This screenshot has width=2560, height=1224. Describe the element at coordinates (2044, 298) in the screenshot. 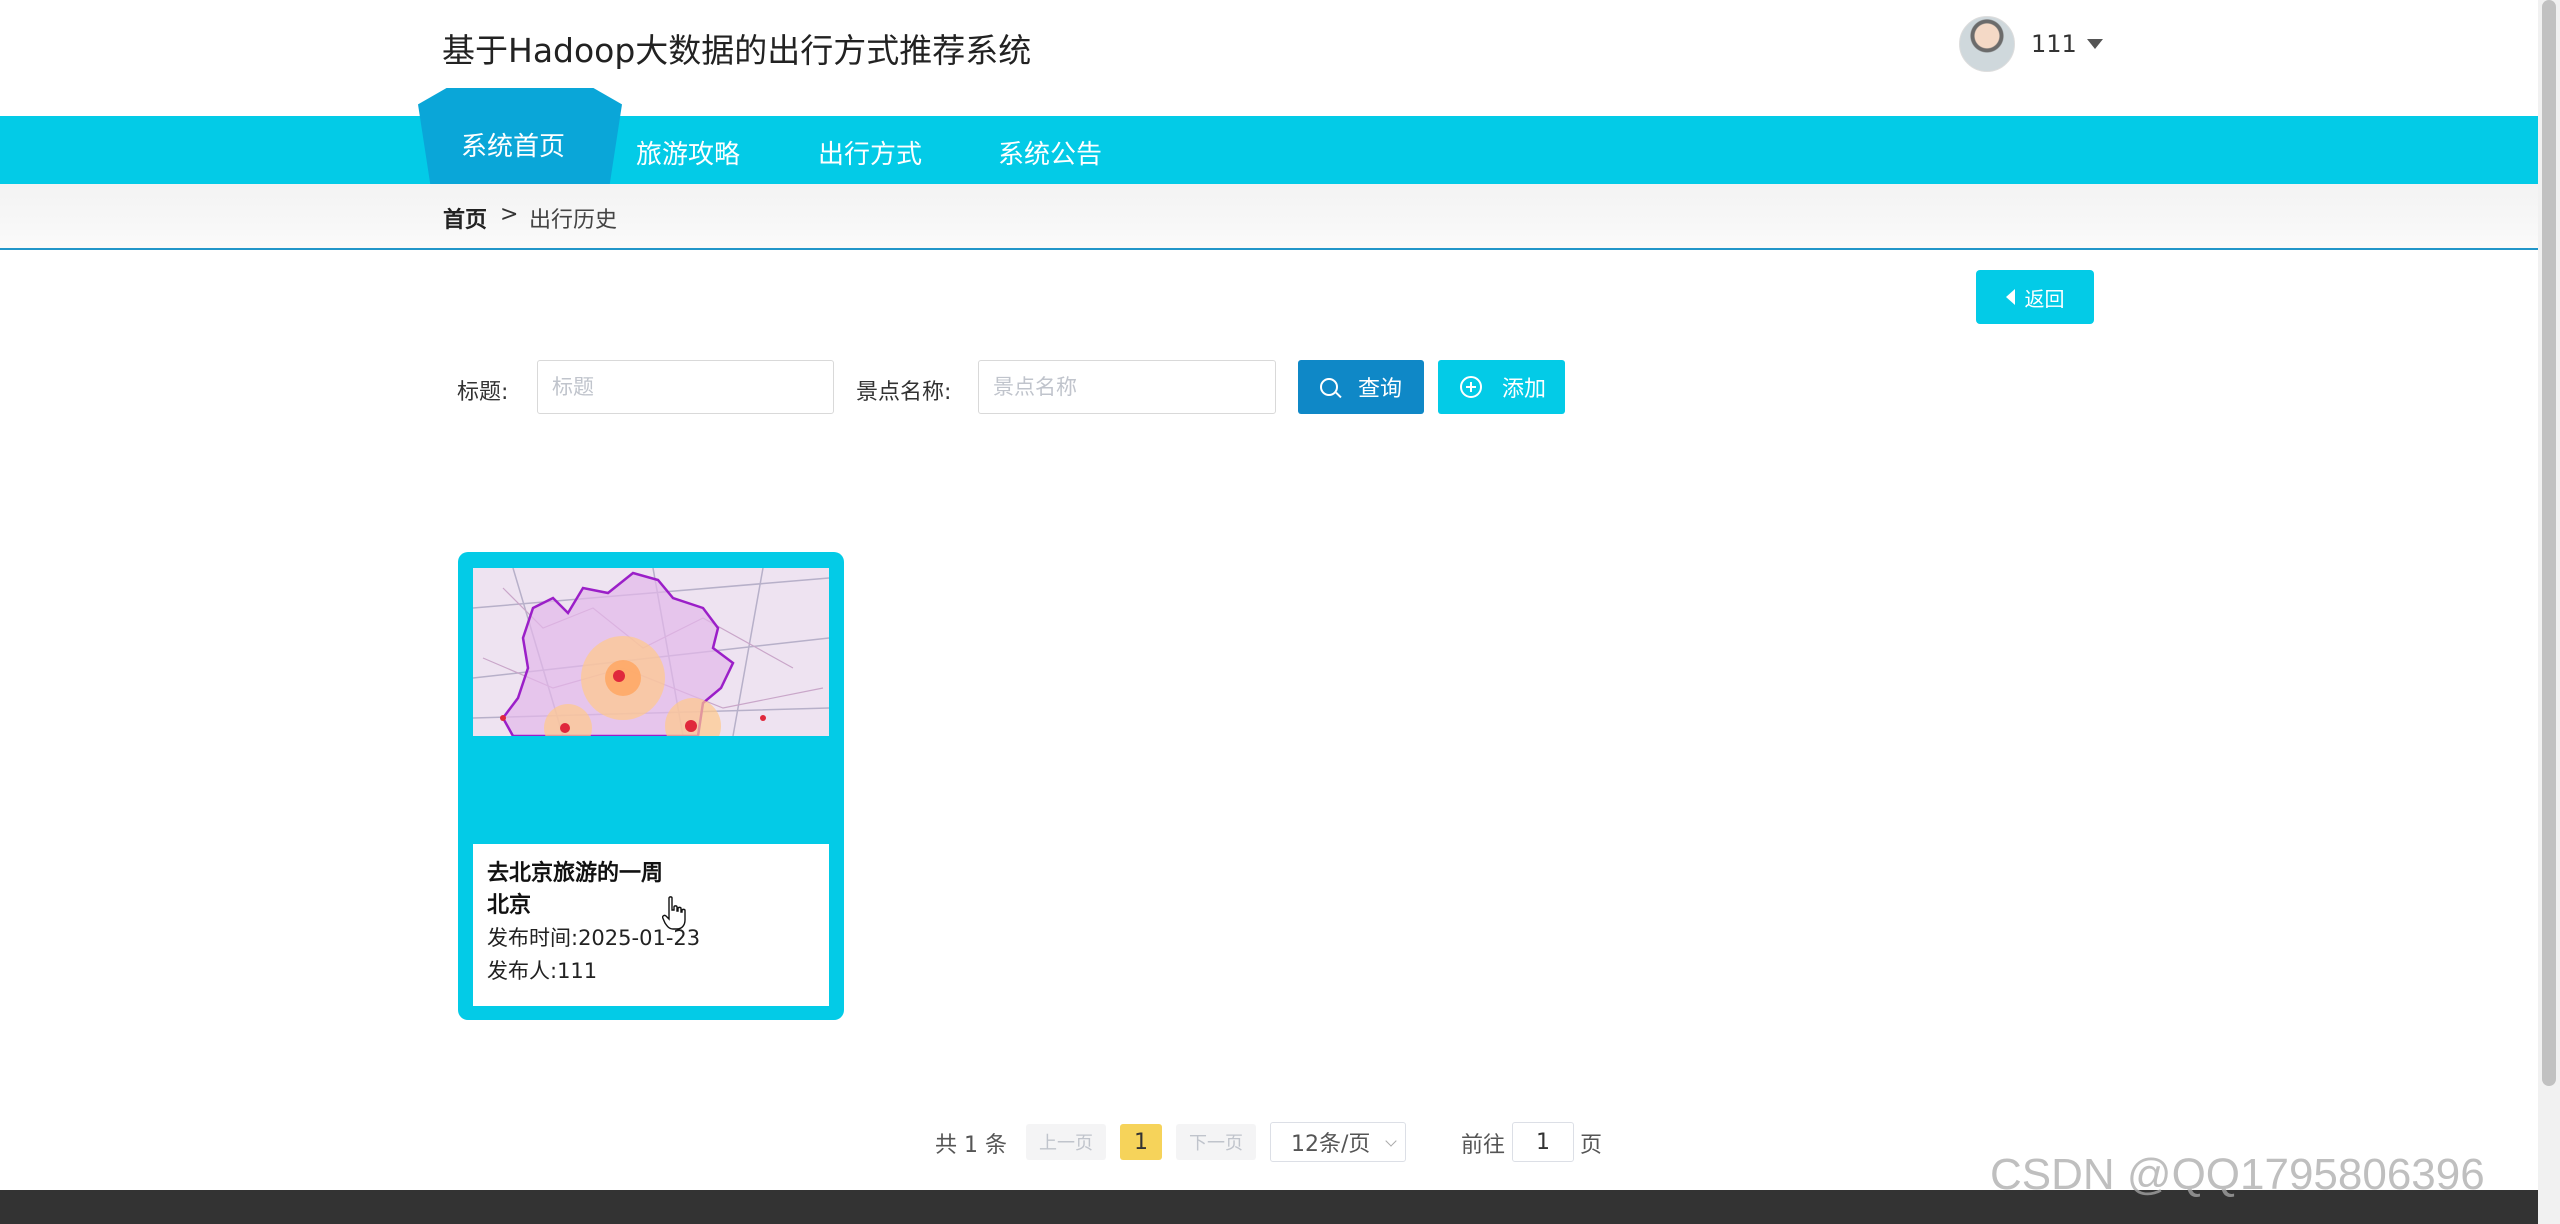

I see `back-button-label: 返回` at that location.